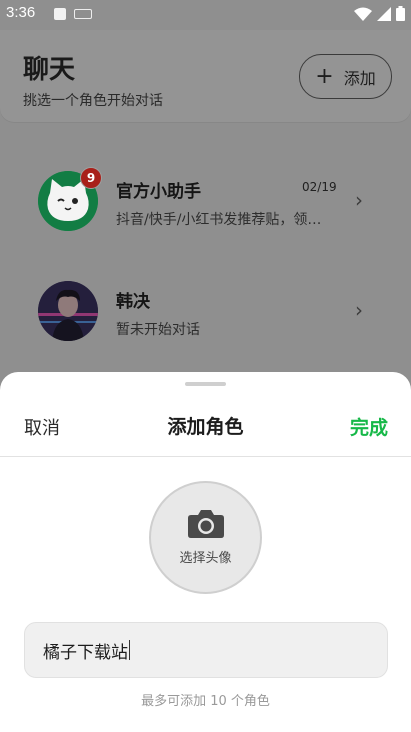 This screenshot has width=411, height=732. What do you see at coordinates (60, 14) in the screenshot?
I see `notification-app-icon` at bounding box center [60, 14].